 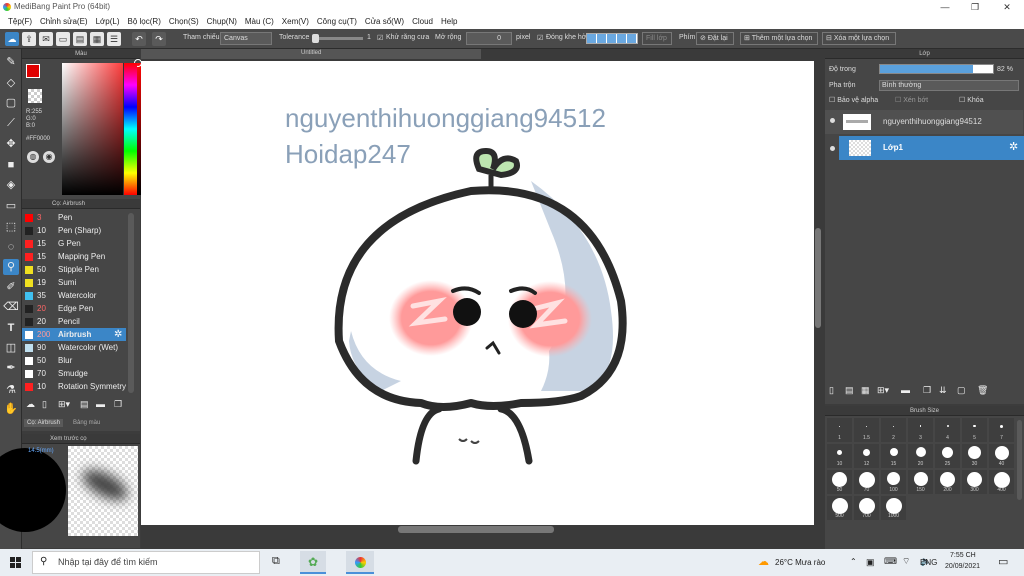 What do you see at coordinates (313, 562) in the screenshot?
I see `taskbar-app-1-icon: ✿` at bounding box center [313, 562].